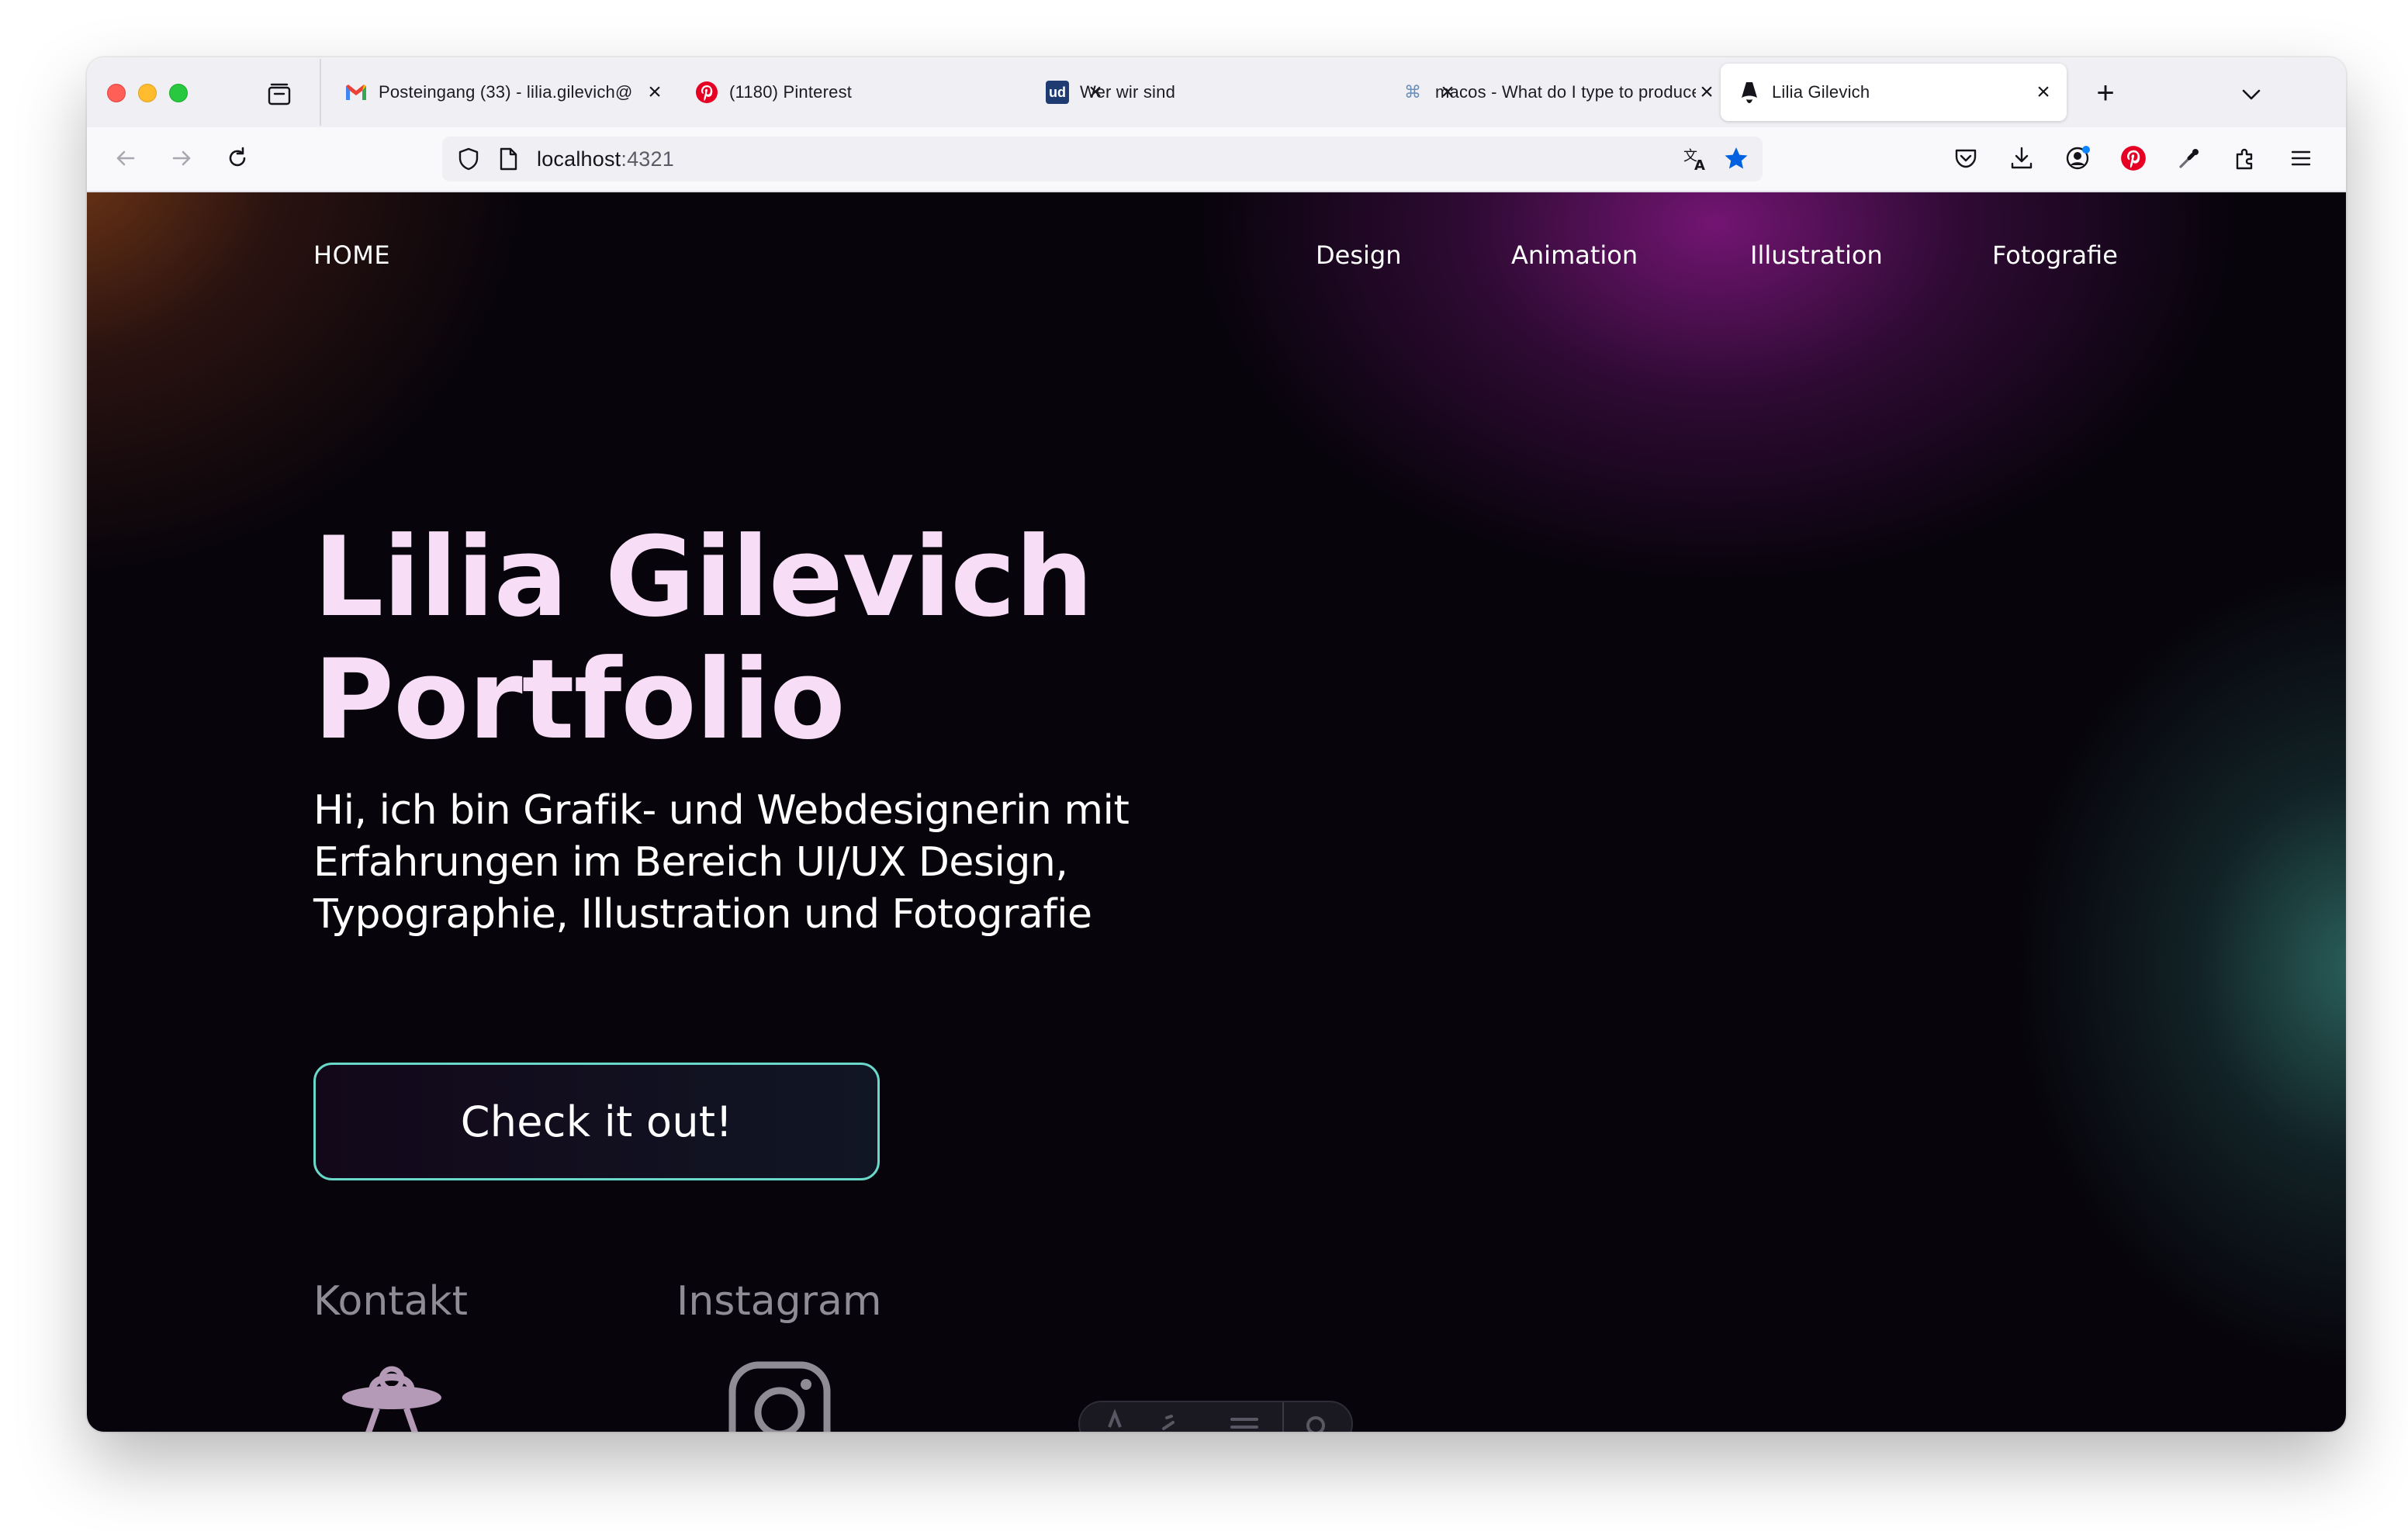  I want to click on tab-title: macos - What do I type to produce, so click(1565, 92).